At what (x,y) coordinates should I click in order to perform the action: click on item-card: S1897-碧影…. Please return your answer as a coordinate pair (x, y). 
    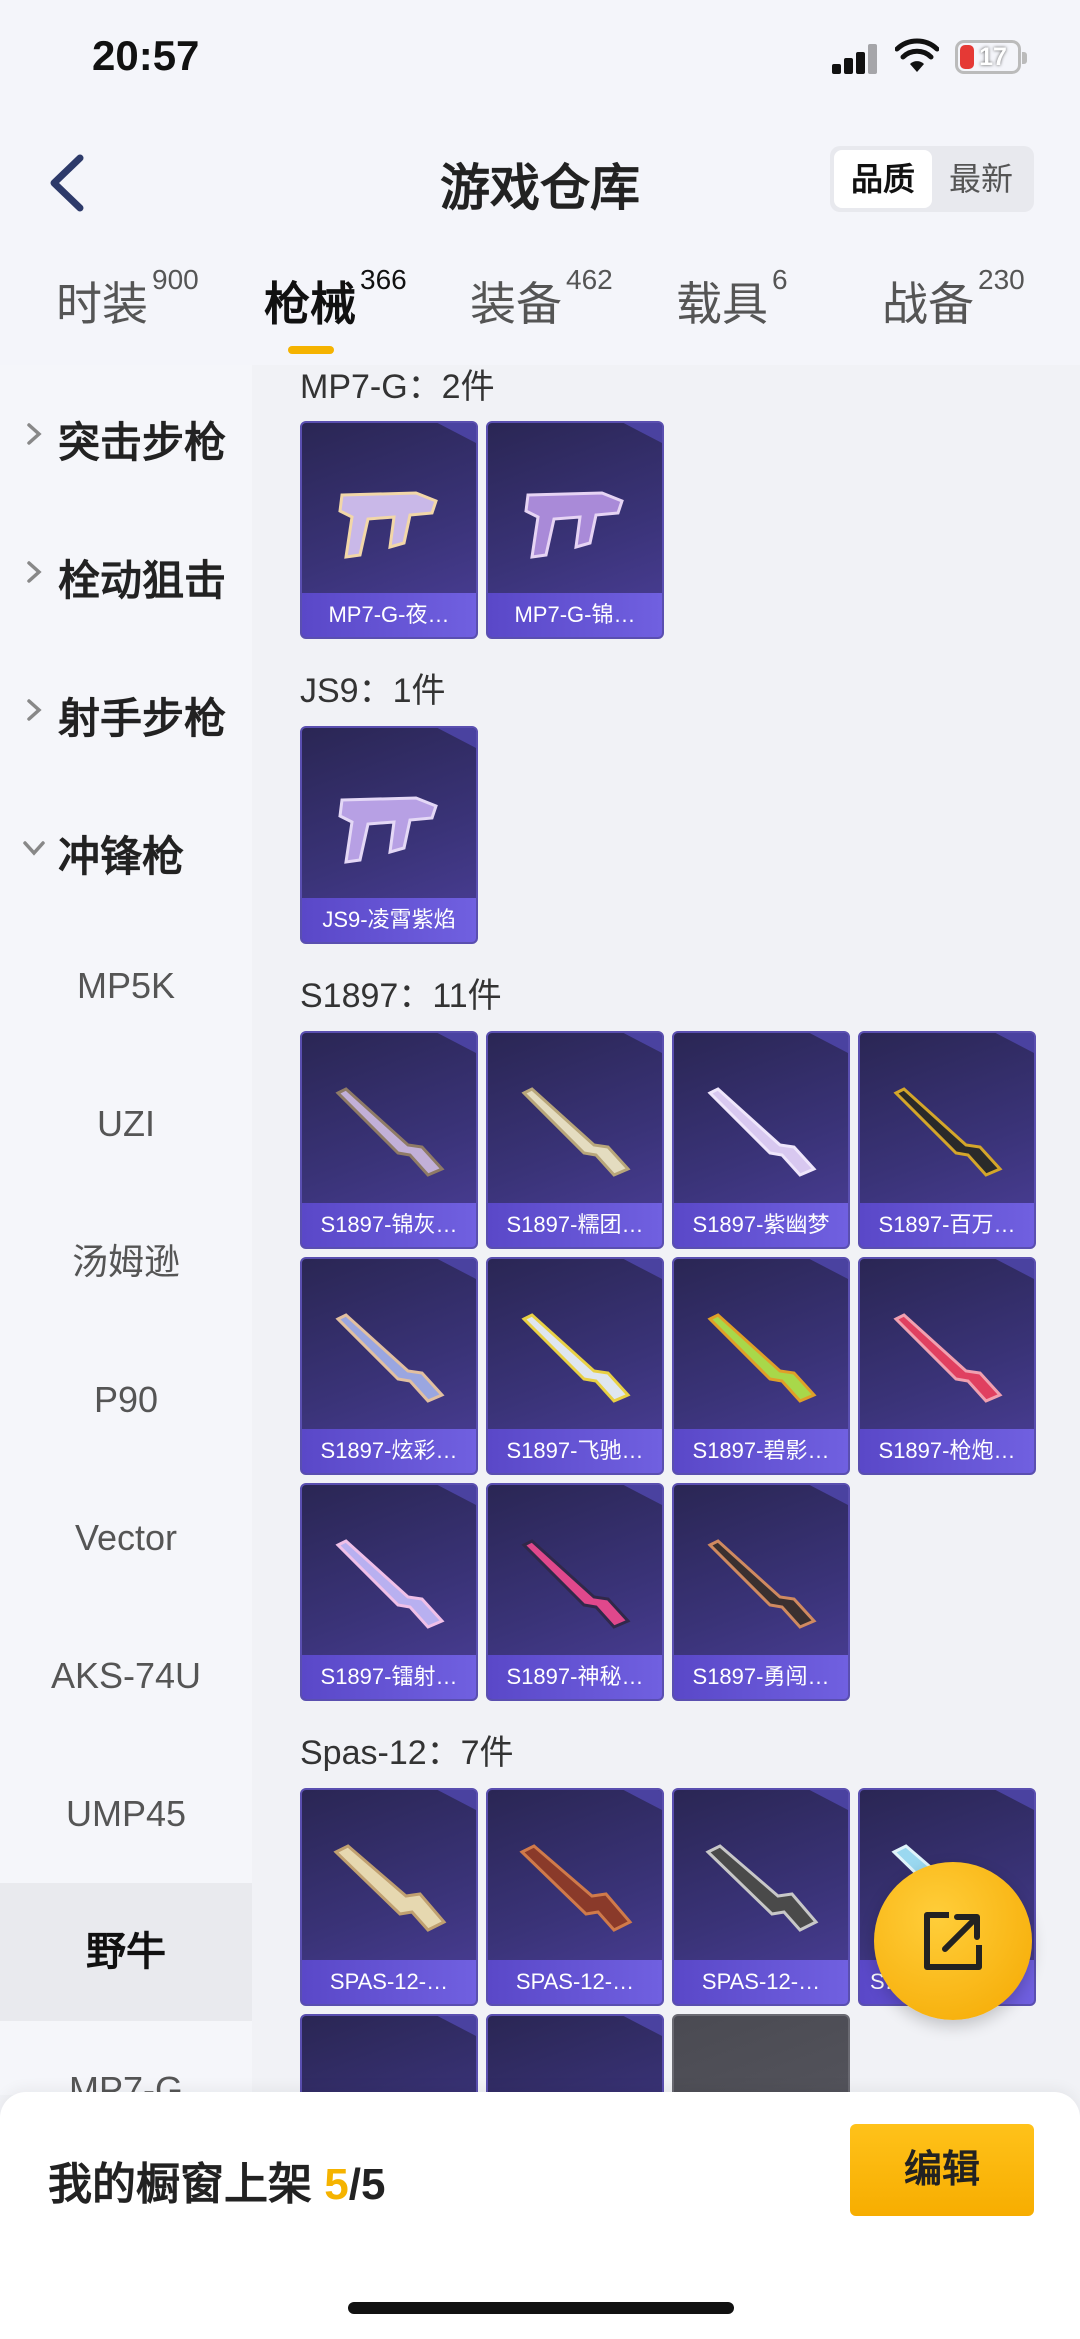
    Looking at the image, I should click on (761, 1366).